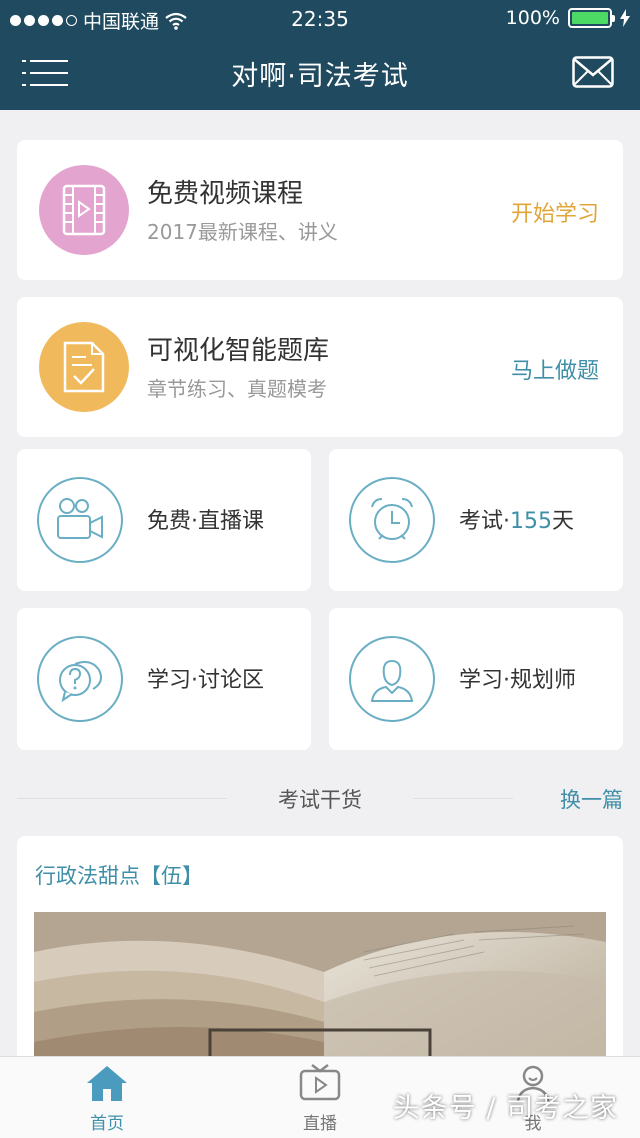  Describe the element at coordinates (320, 210) in the screenshot. I see `free-video-course-card: 免费视频课程 2017最新课程、讲义 开始学习` at that location.